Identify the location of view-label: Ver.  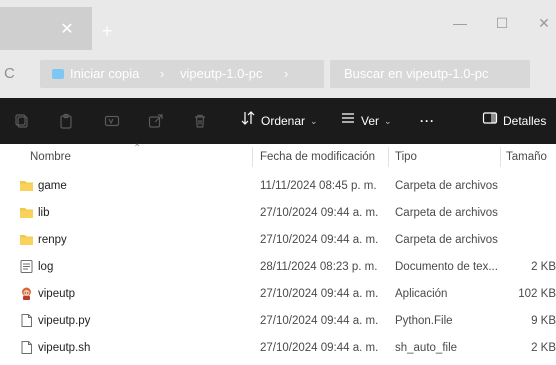
(370, 121).